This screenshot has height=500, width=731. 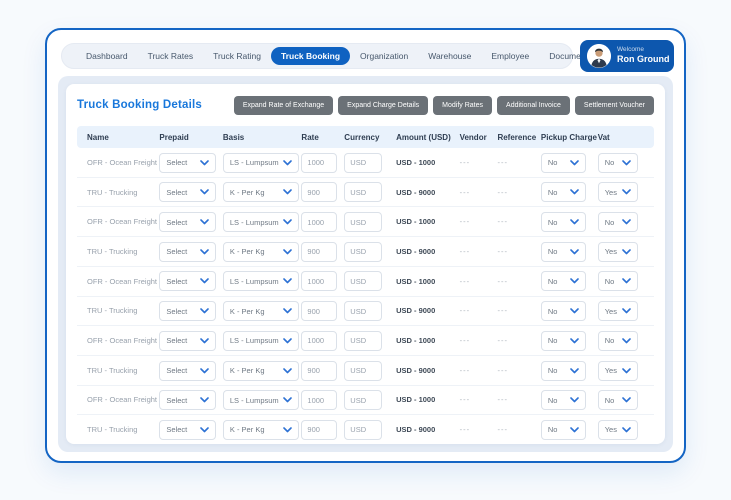 I want to click on charge-name: TRU - Trucking, so click(x=112, y=251).